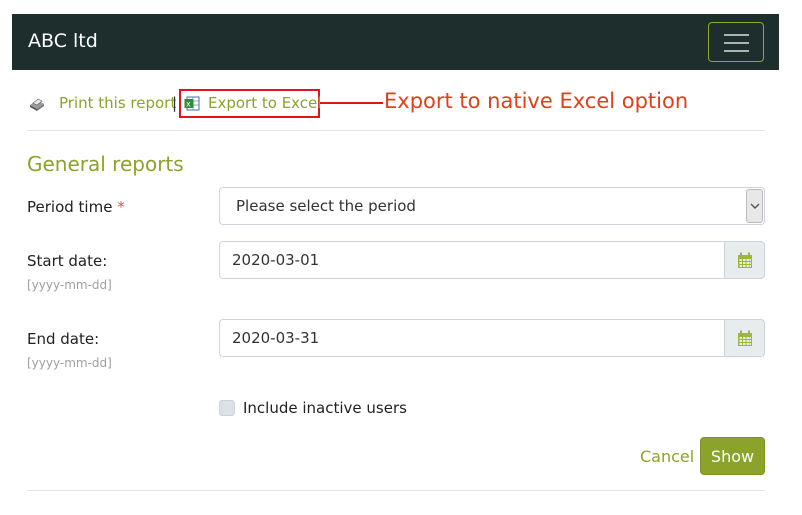 The image size is (802, 515). Describe the element at coordinates (264, 103) in the screenshot. I see `export-excel-link: Export to Excel` at that location.